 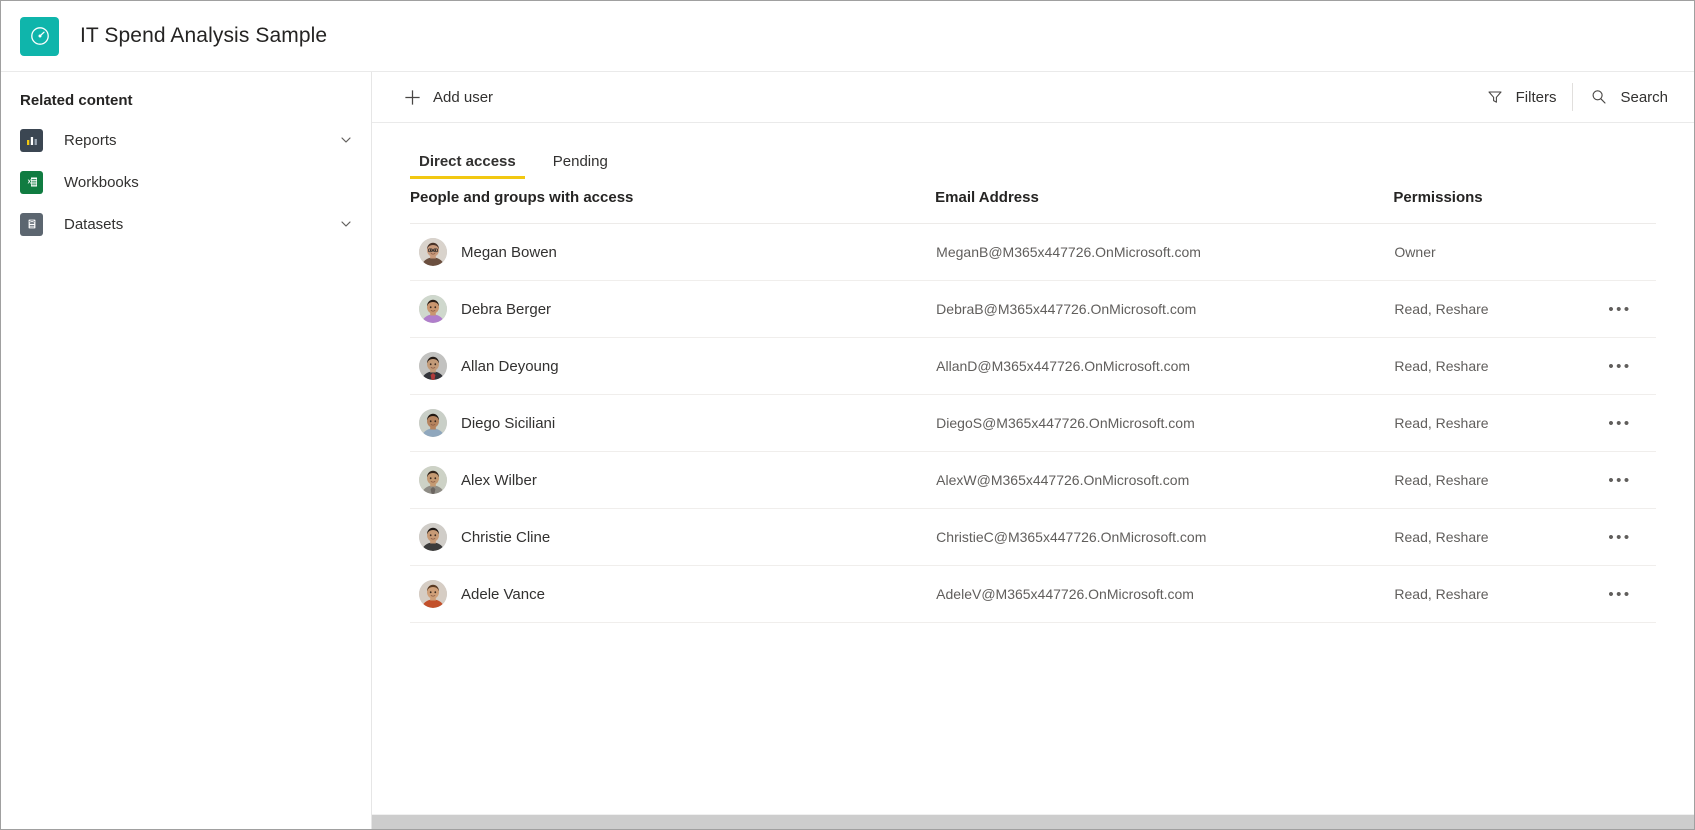 What do you see at coordinates (673, 309) in the screenshot?
I see `cell-person: Debra Berger` at bounding box center [673, 309].